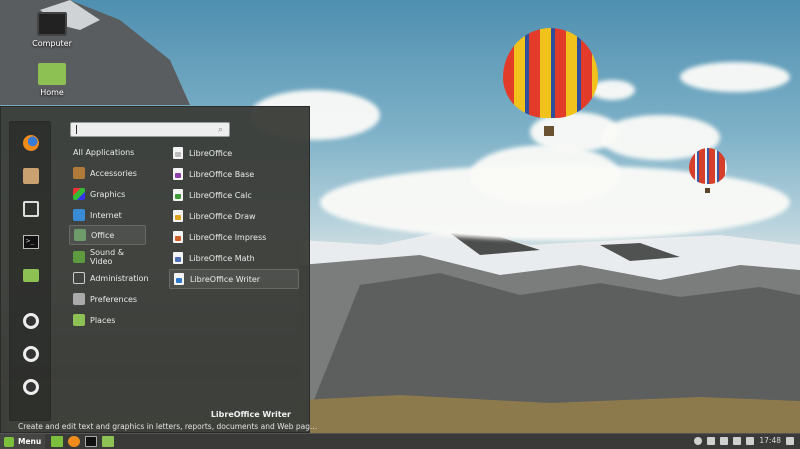 The image size is (800, 449). Describe the element at coordinates (79, 278) in the screenshot. I see `administration-icon` at that location.